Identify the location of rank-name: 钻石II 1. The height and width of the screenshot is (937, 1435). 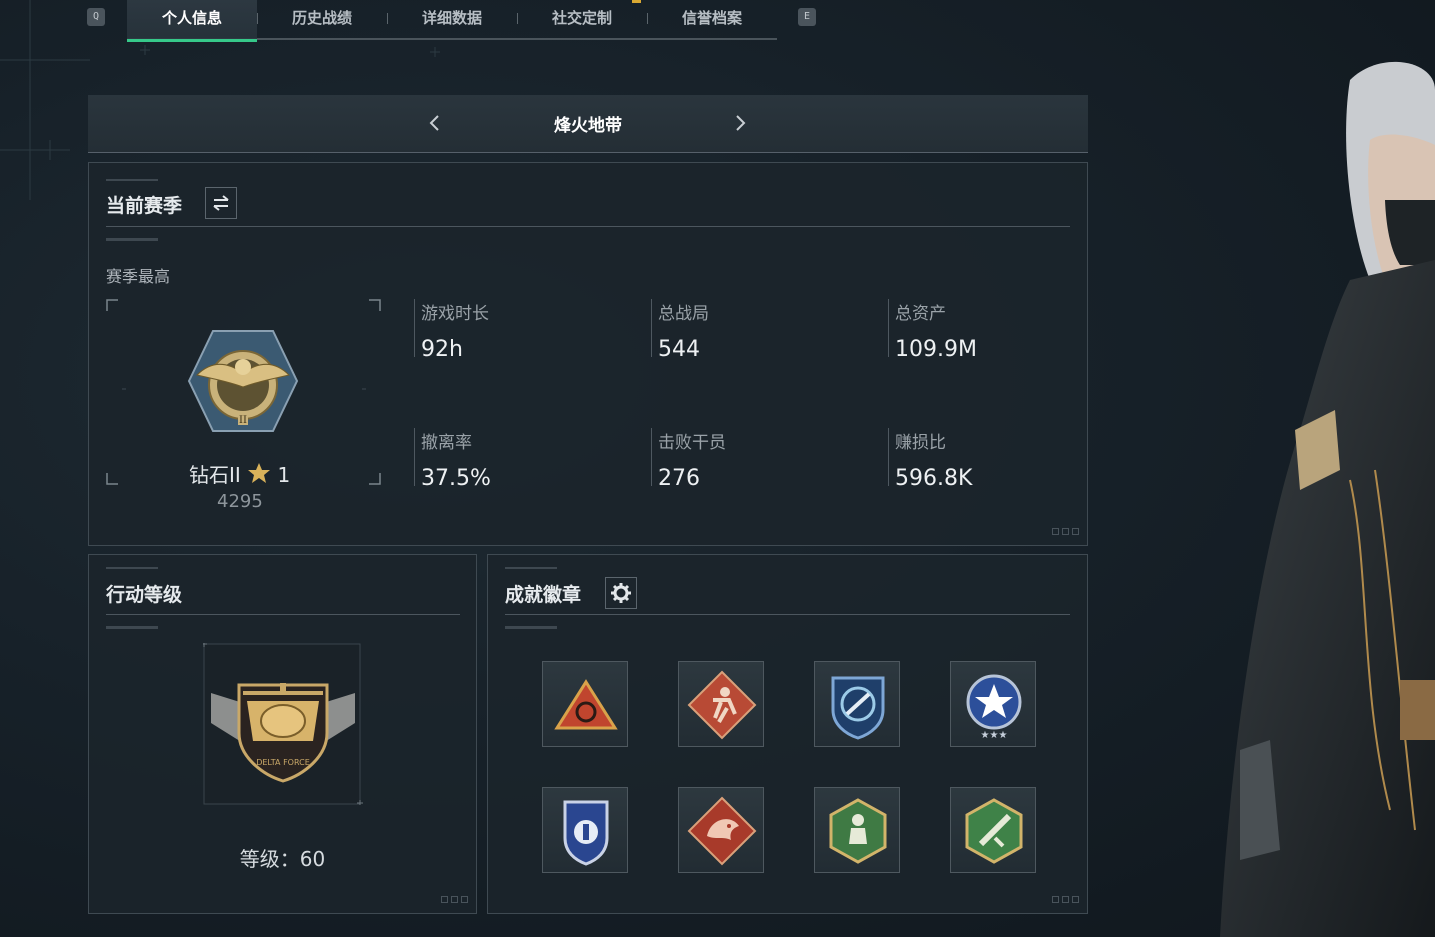
(239, 473).